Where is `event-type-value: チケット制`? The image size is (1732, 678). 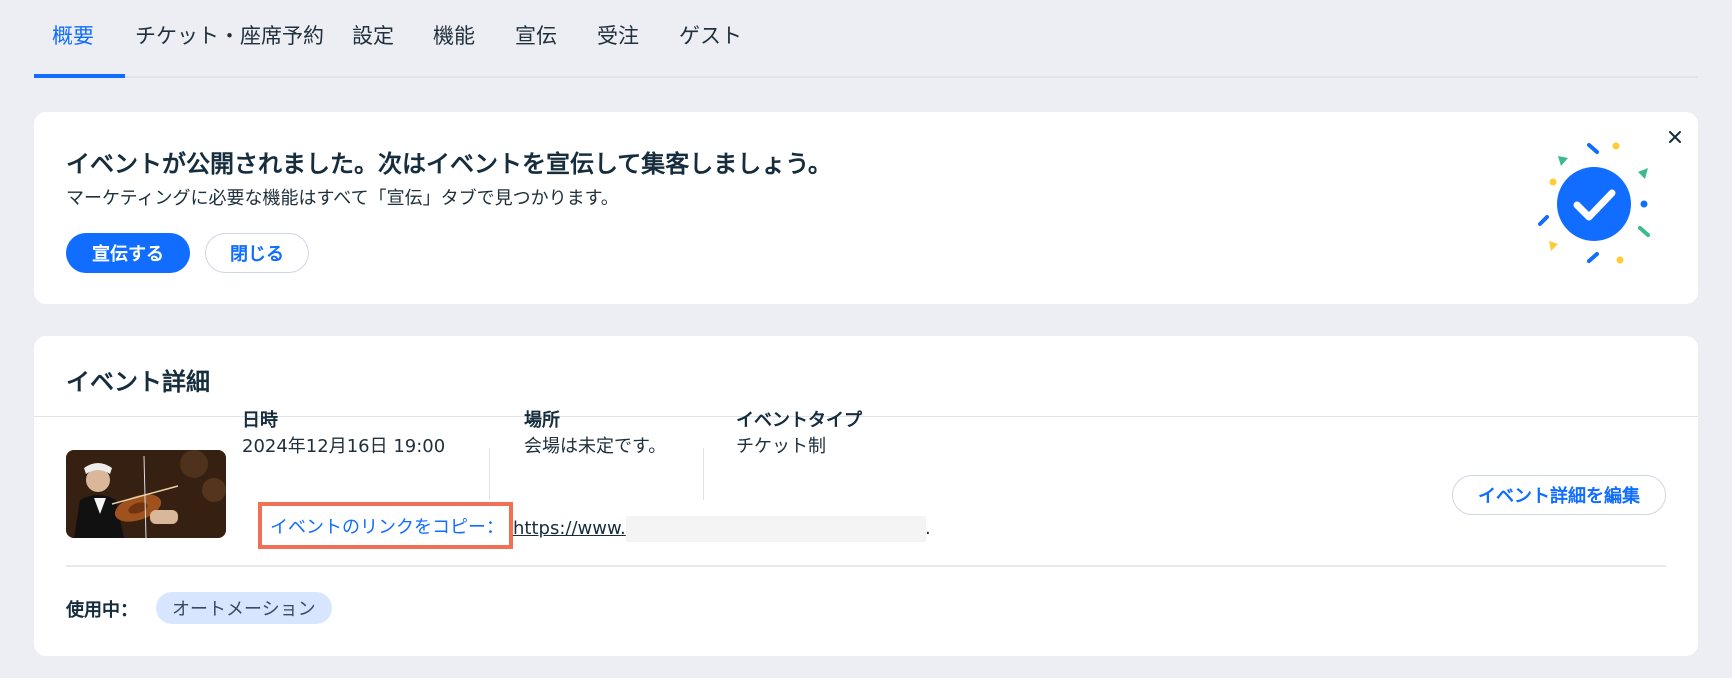 event-type-value: チケット制 is located at coordinates (781, 446).